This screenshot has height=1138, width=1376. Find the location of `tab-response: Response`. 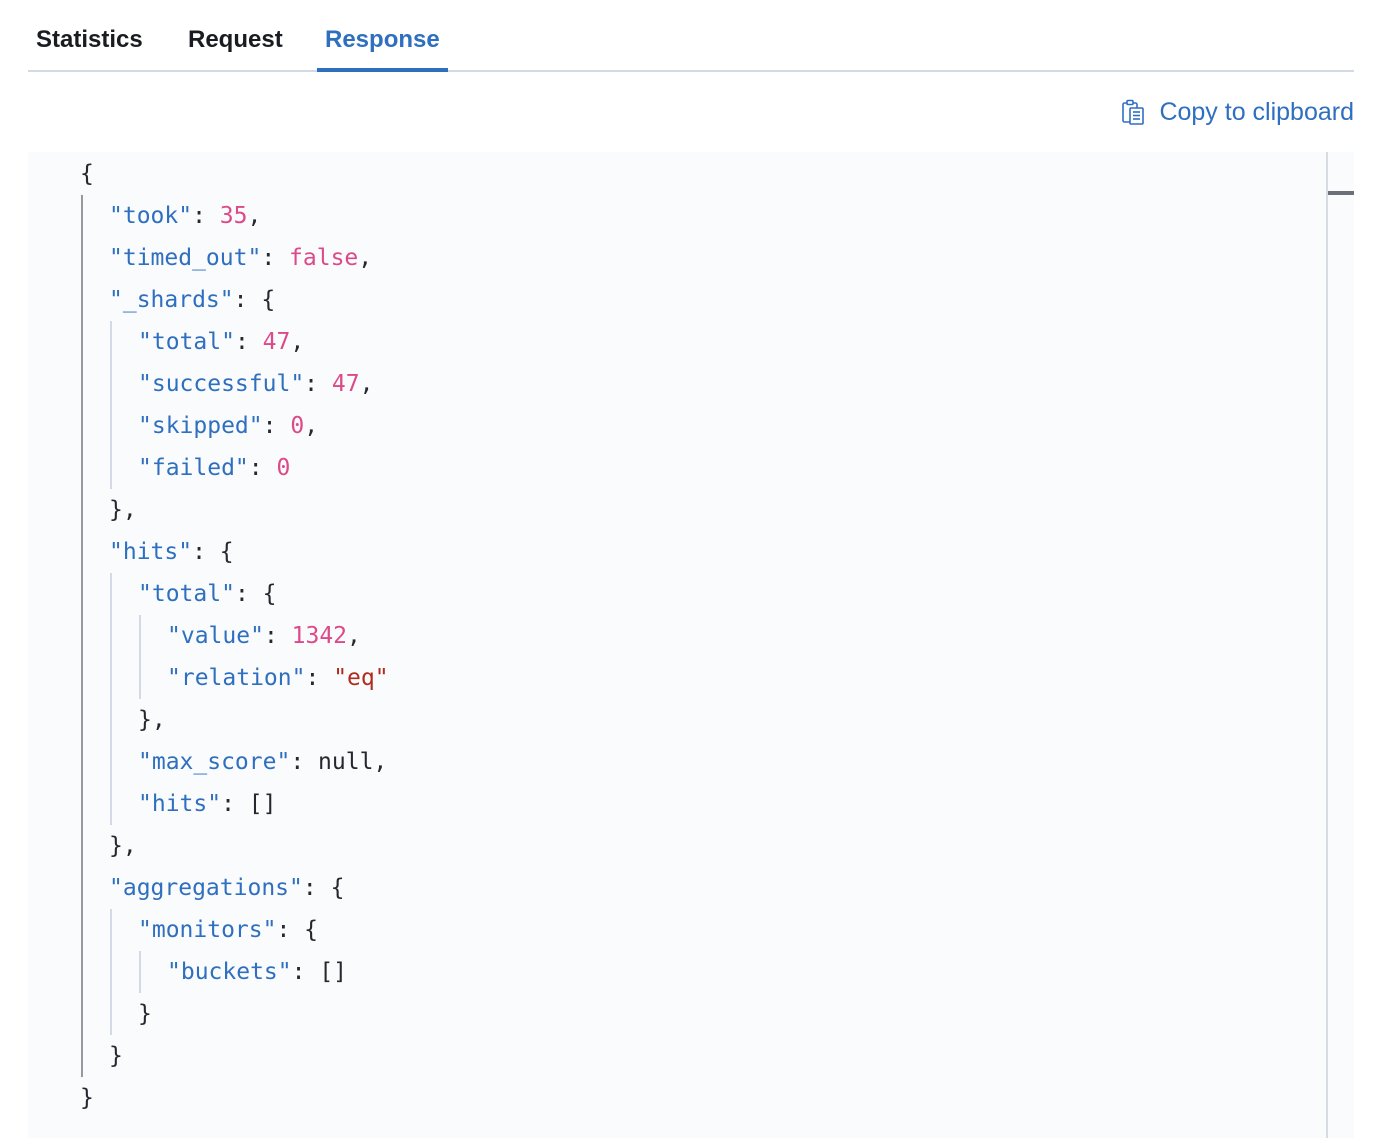

tab-response: Response is located at coordinates (382, 47).